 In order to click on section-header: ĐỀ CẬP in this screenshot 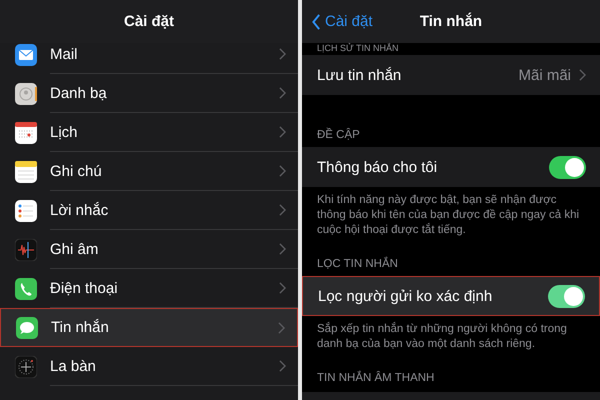, I will do `click(338, 136)`.